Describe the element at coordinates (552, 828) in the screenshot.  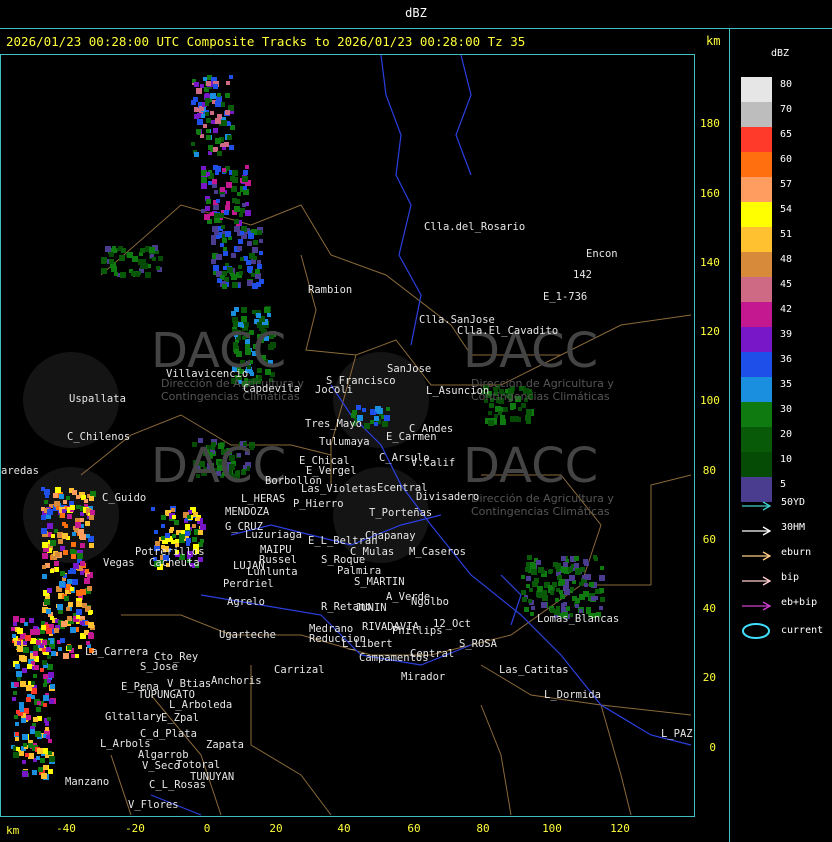
I see `x-tick-label: 100` at that location.